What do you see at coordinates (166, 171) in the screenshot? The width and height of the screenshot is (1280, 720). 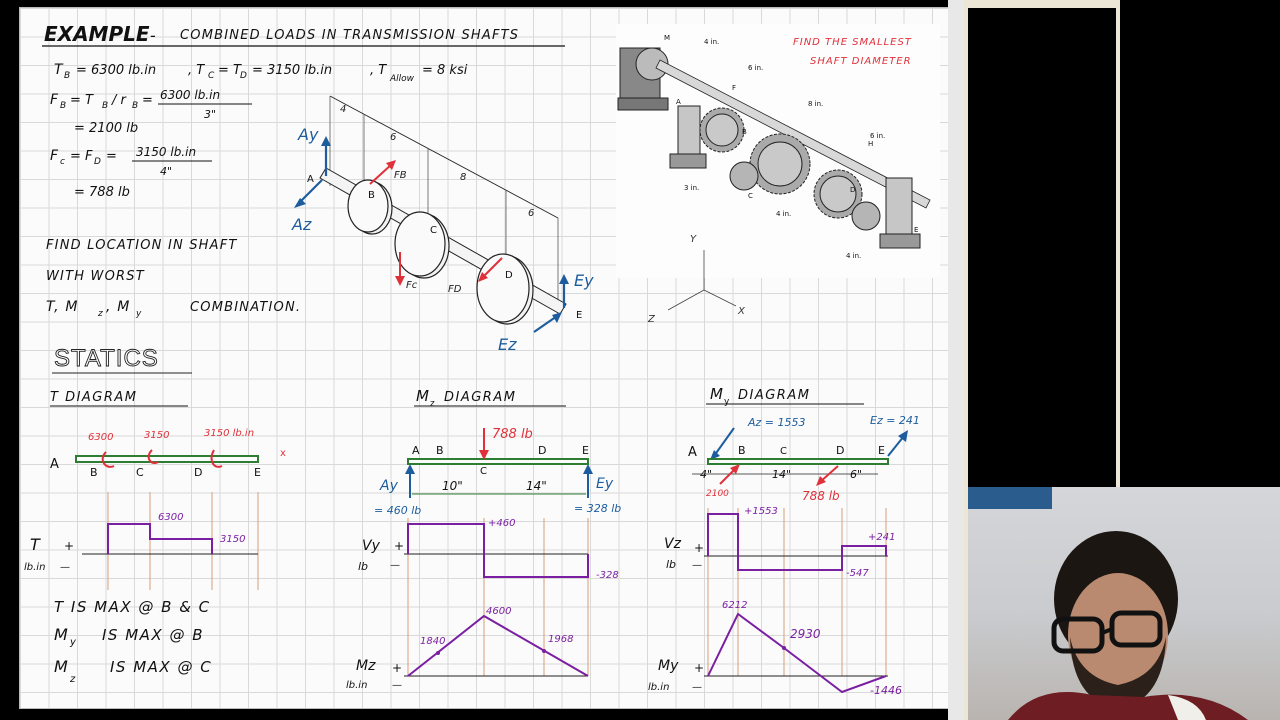 I see `fc-denominator: 4"` at bounding box center [166, 171].